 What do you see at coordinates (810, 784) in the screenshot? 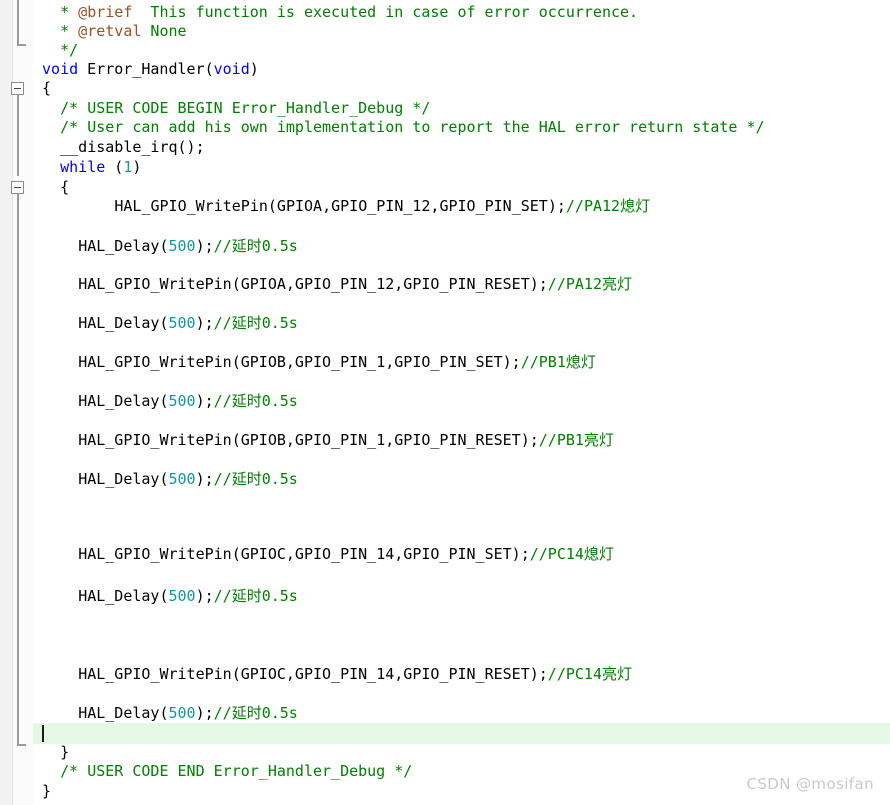
I see `csdn-watermark: CSDN @mosifan` at bounding box center [810, 784].